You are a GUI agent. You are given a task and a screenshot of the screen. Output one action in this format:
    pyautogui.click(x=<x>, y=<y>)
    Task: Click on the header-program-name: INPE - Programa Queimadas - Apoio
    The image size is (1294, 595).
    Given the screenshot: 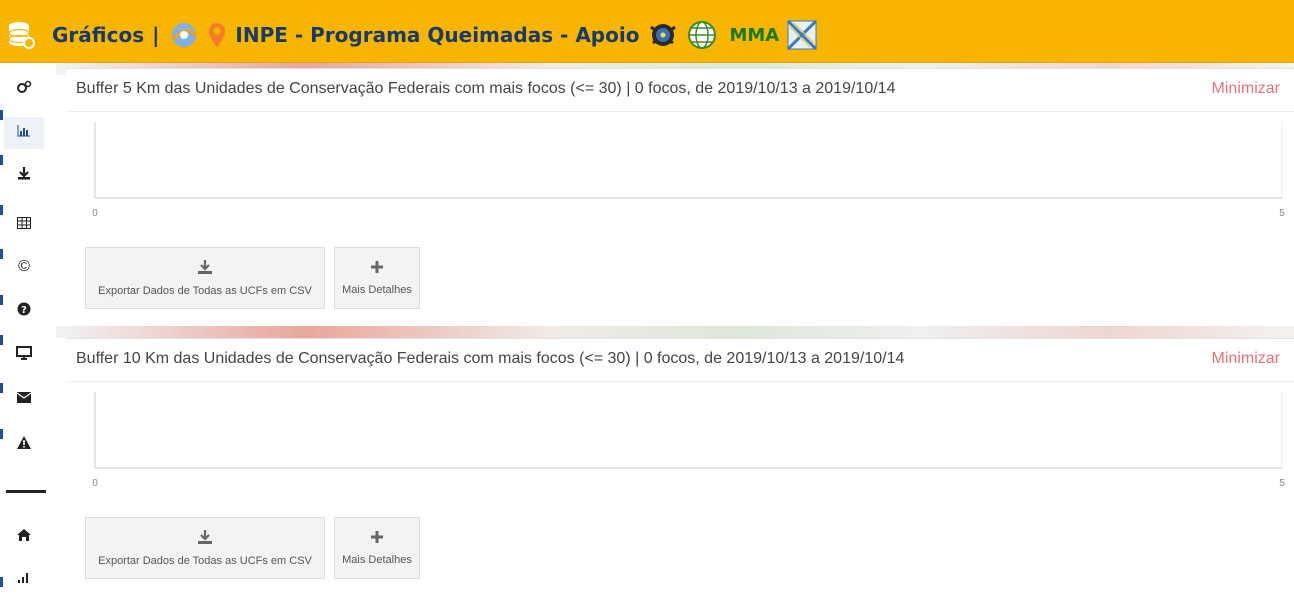 What is the action you would take?
    pyautogui.click(x=437, y=35)
    